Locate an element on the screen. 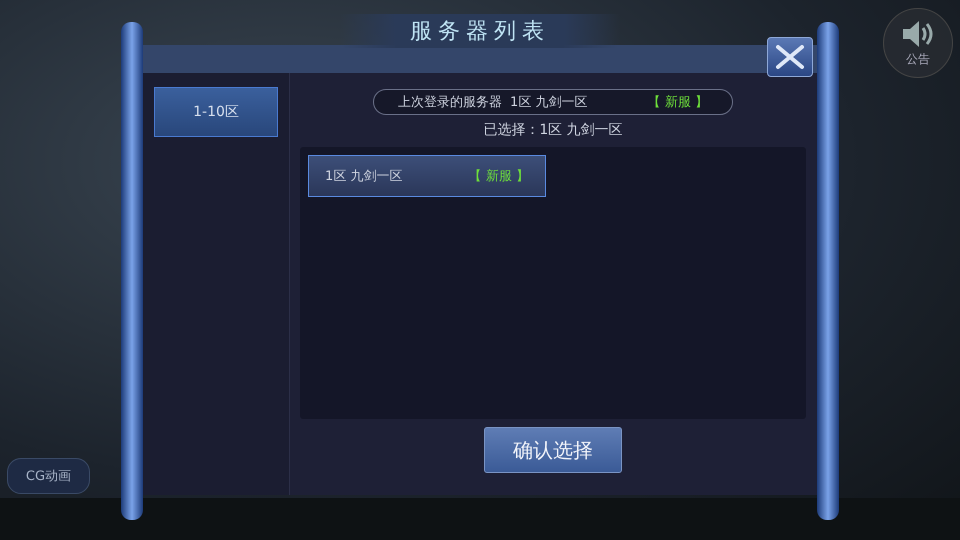 This screenshot has width=960, height=540. server-name: 1区 九剑一区 is located at coordinates (363, 176).